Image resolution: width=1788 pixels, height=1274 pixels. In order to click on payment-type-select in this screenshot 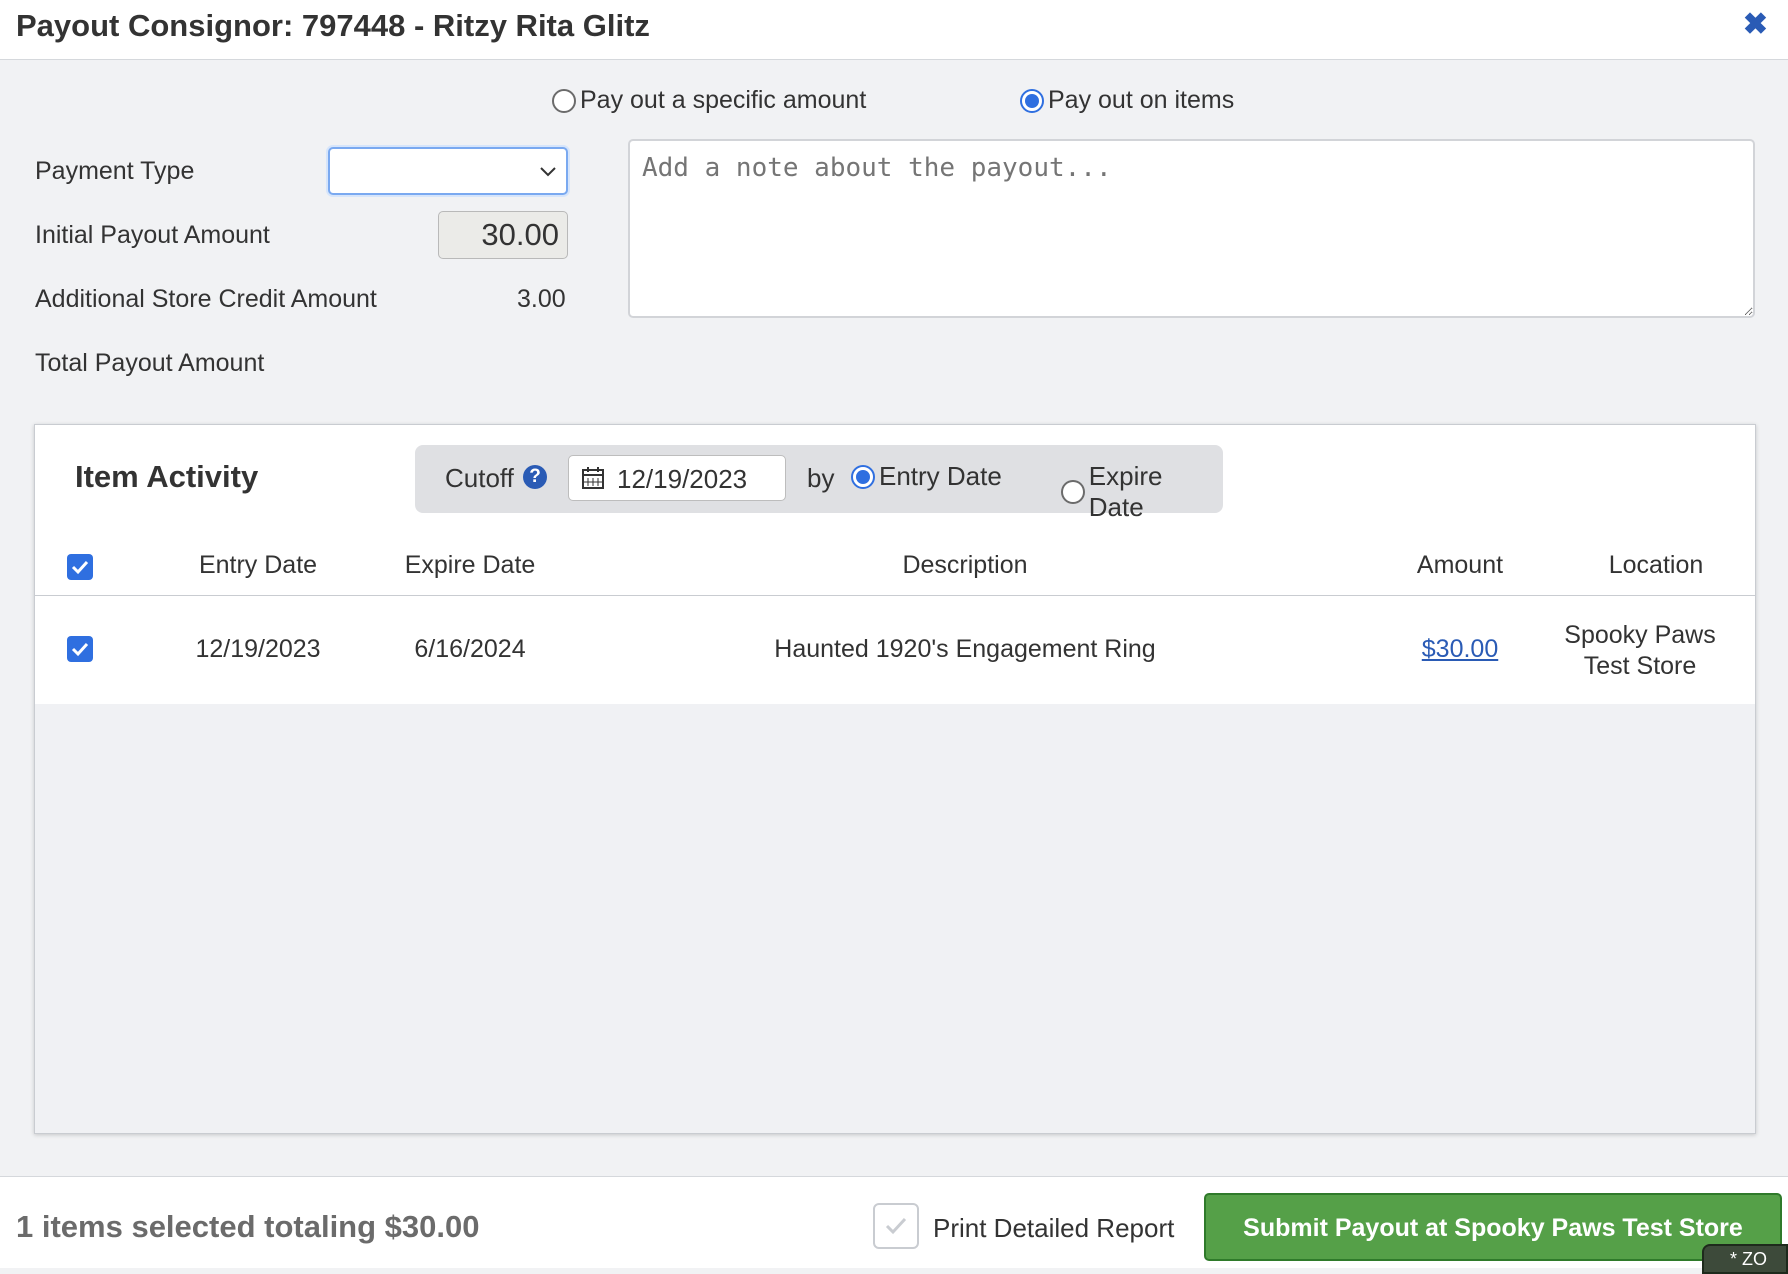, I will do `click(448, 171)`.